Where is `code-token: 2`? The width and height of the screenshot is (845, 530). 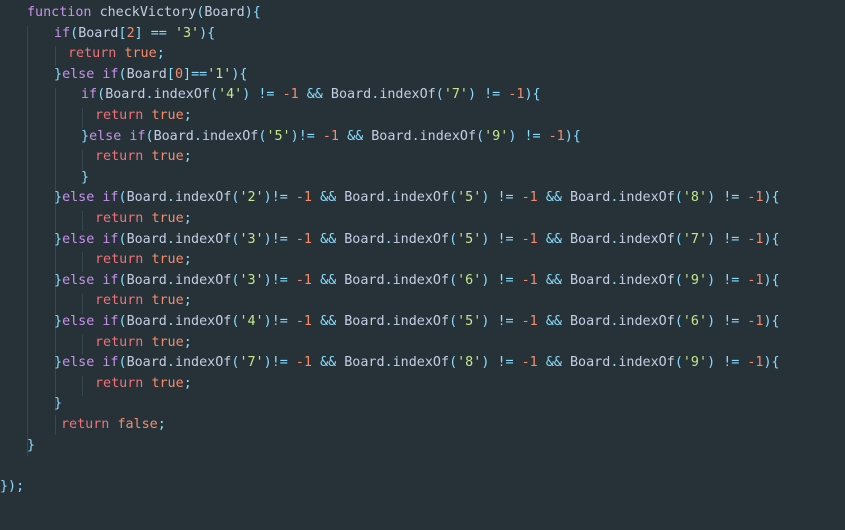 code-token: 2 is located at coordinates (130, 33).